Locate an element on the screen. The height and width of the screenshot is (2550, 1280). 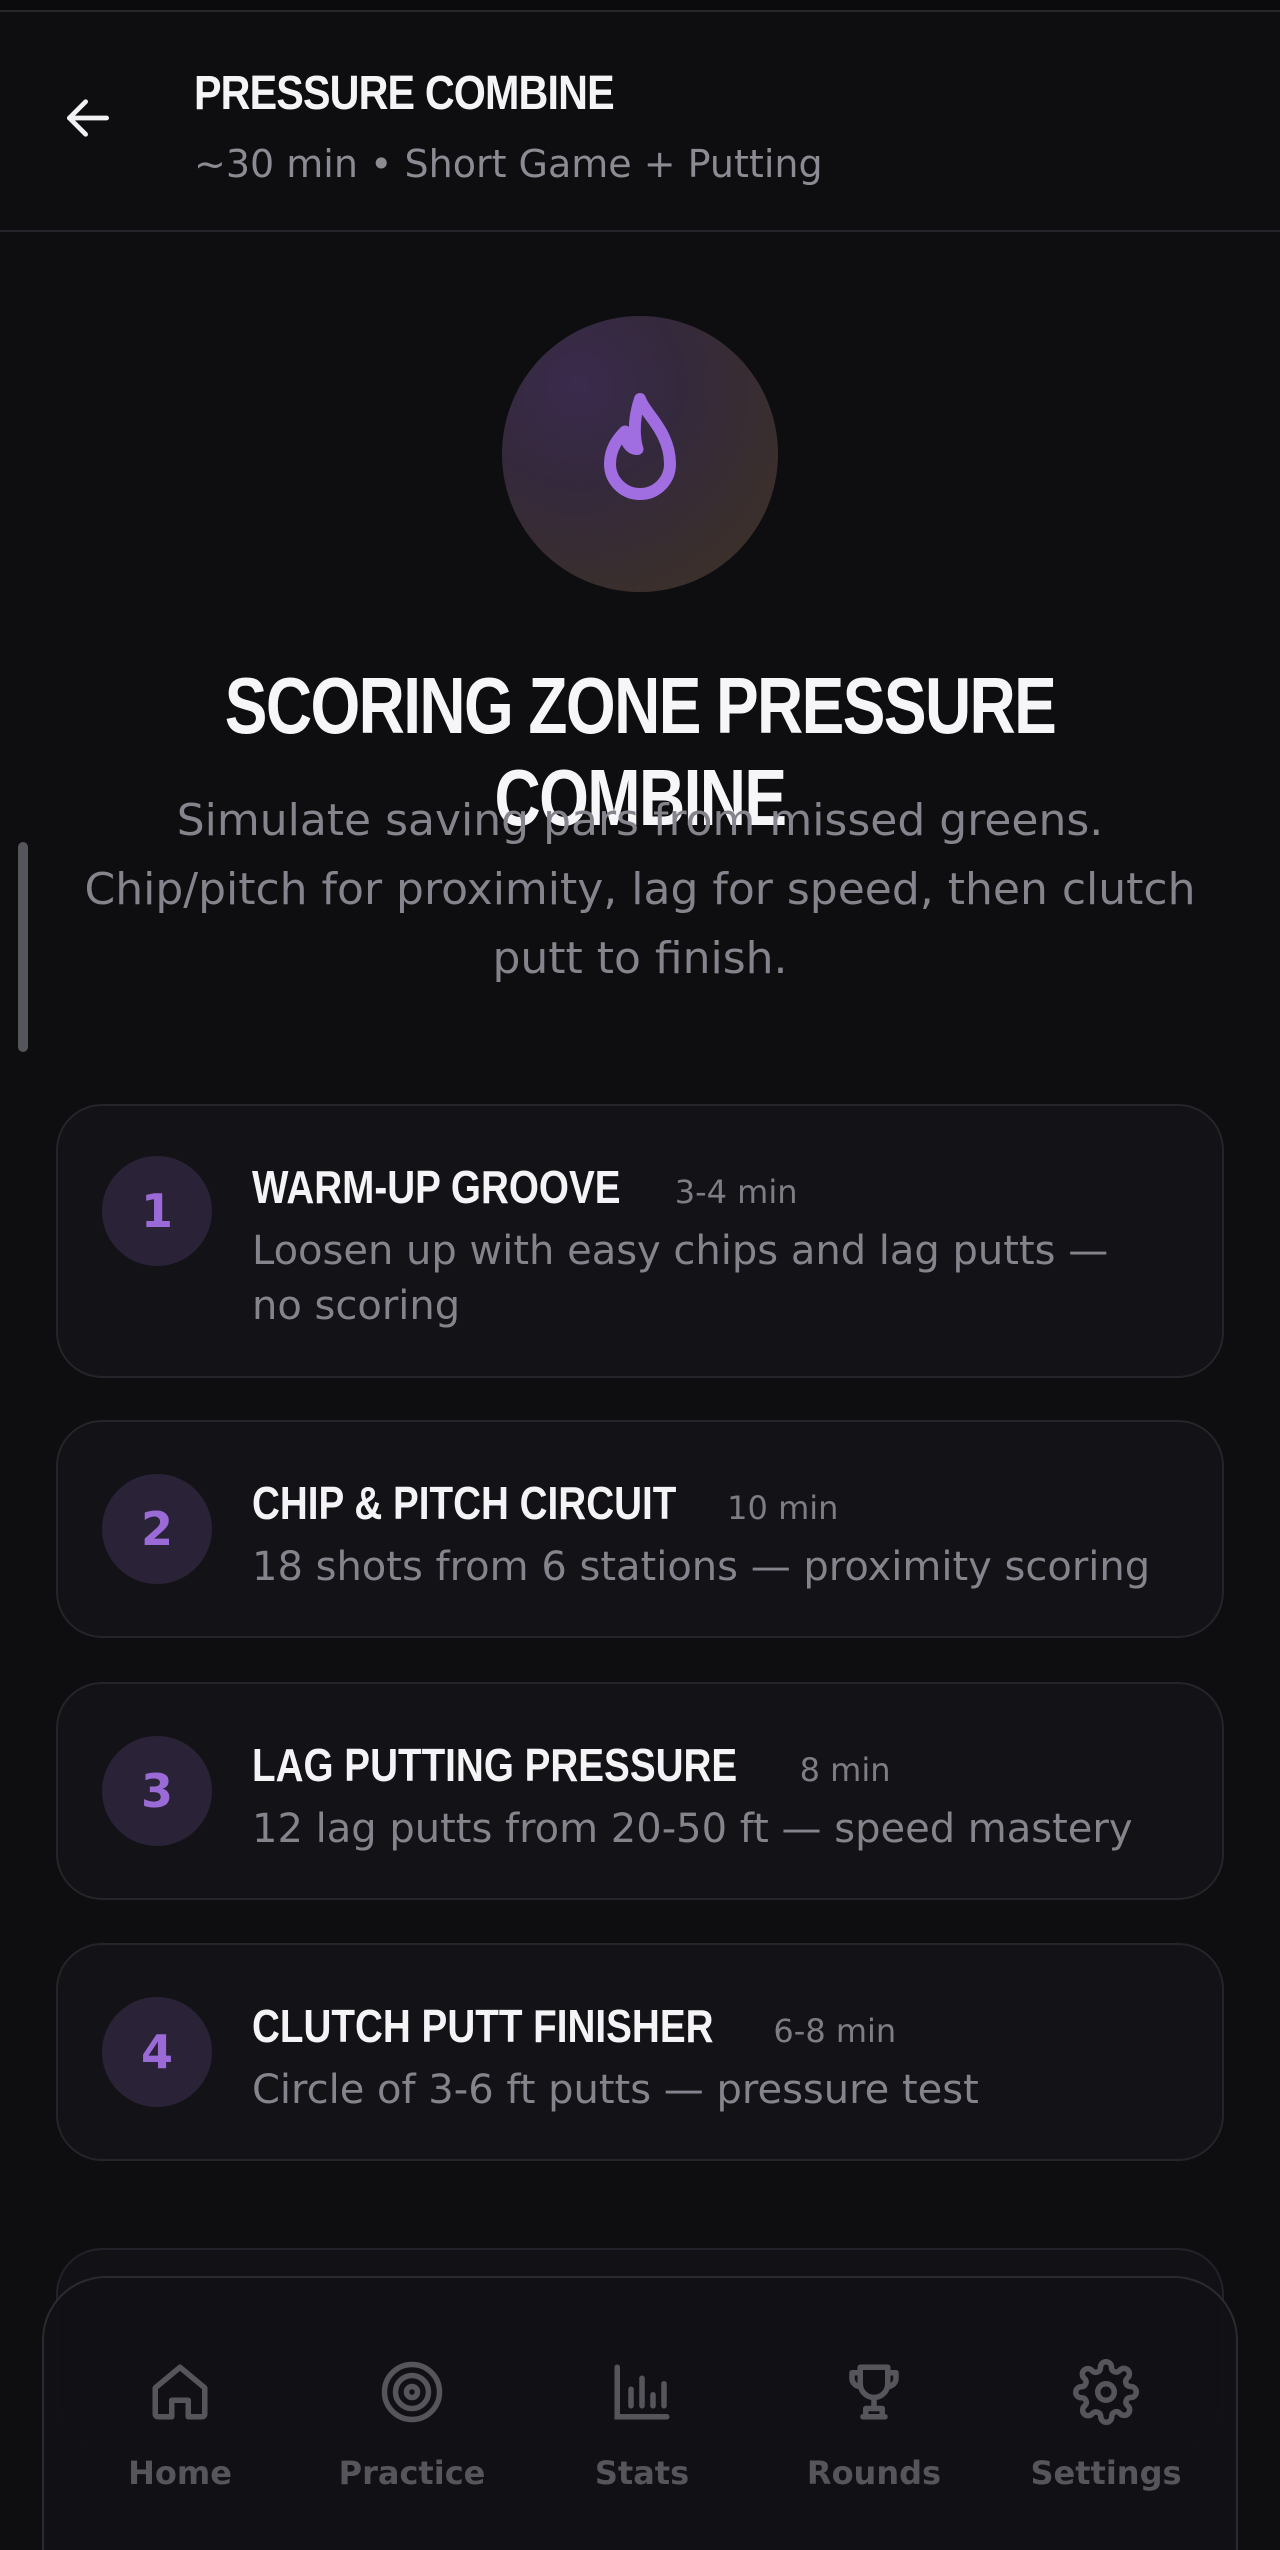
step-number: 4 is located at coordinates (157, 2052).